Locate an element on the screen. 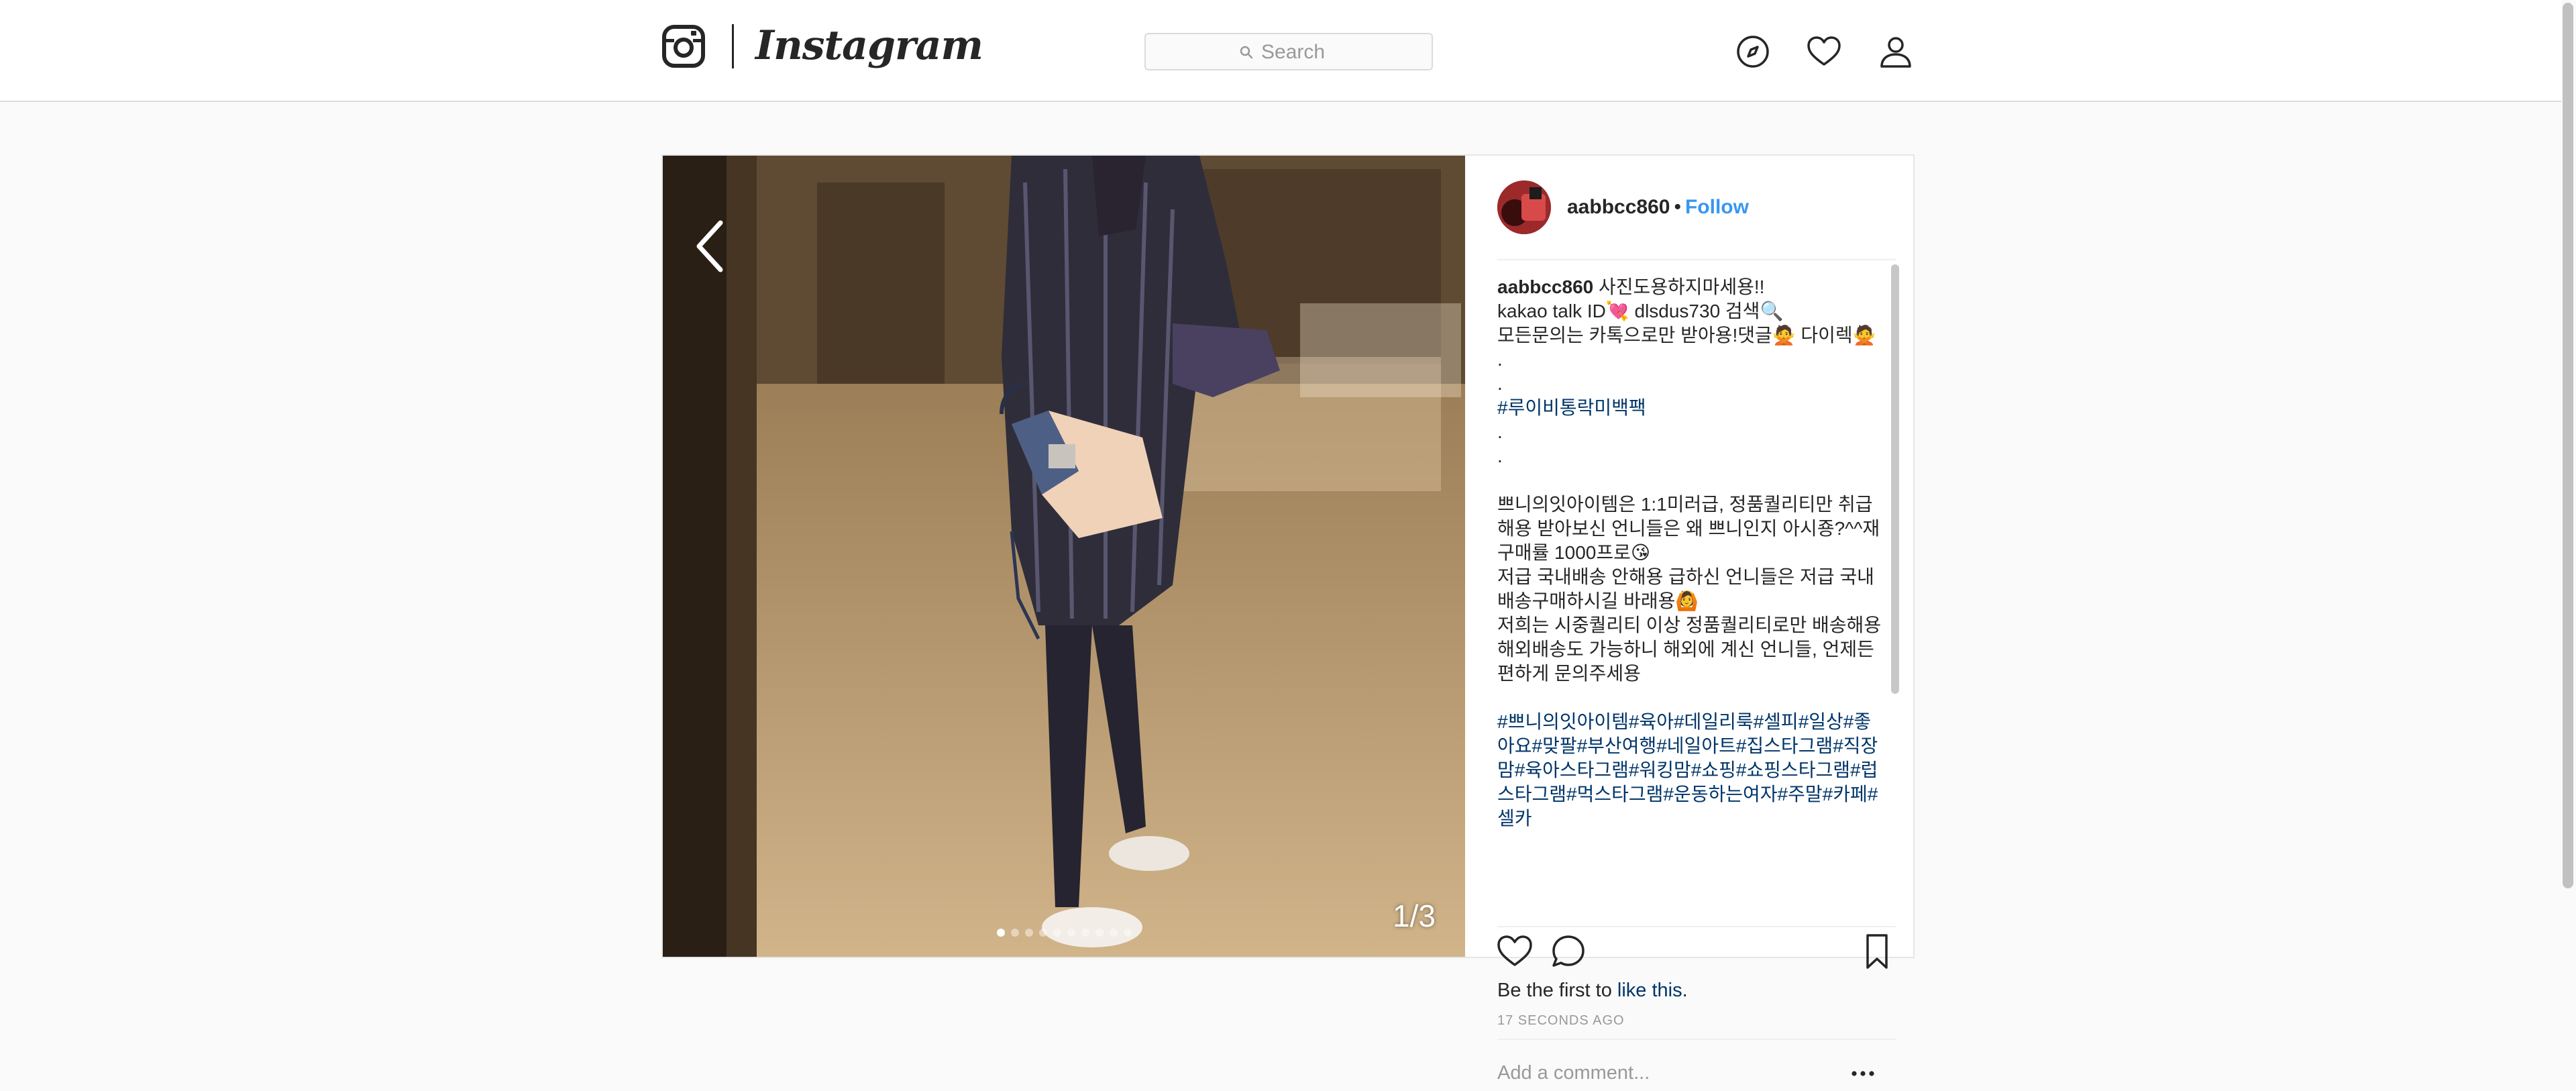  bookmark-icon is located at coordinates (1877, 951).